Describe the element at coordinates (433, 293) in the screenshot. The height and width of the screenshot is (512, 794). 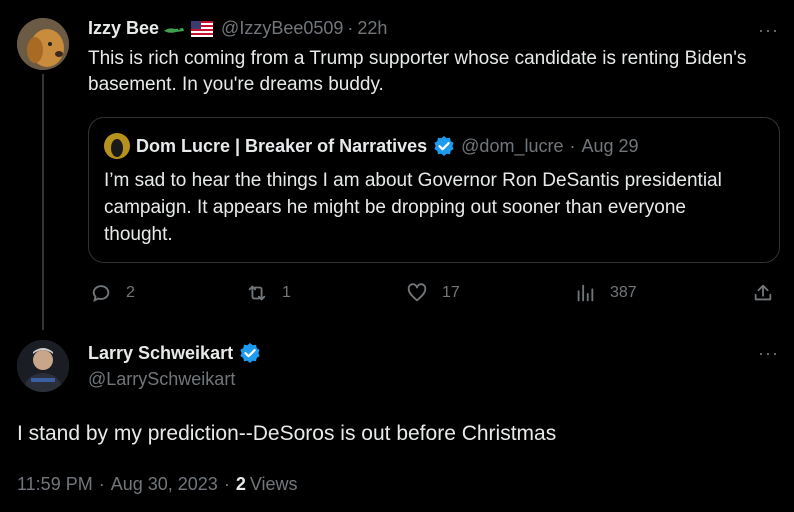
I see `like-button: 17` at that location.